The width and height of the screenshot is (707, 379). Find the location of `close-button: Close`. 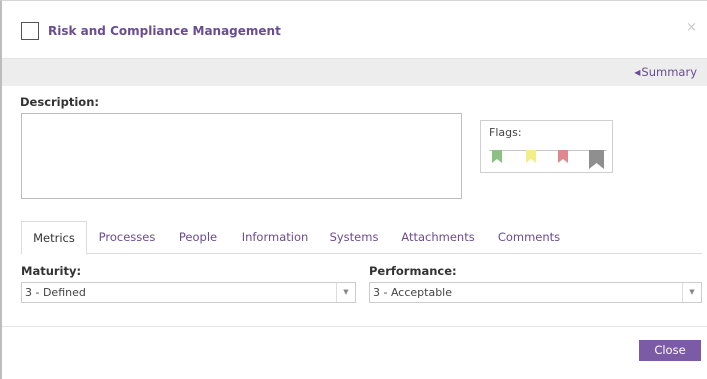

close-button: Close is located at coordinates (670, 350).